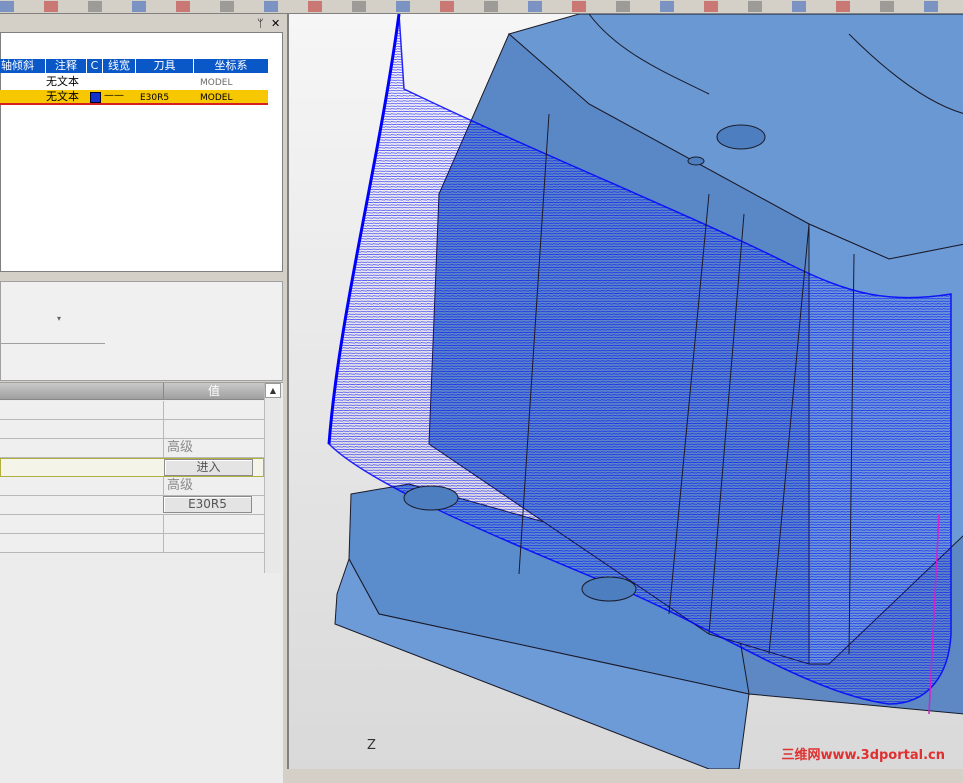  Describe the element at coordinates (863, 755) in the screenshot. I see `watermark: 三维网www.3dportal.cn` at that location.